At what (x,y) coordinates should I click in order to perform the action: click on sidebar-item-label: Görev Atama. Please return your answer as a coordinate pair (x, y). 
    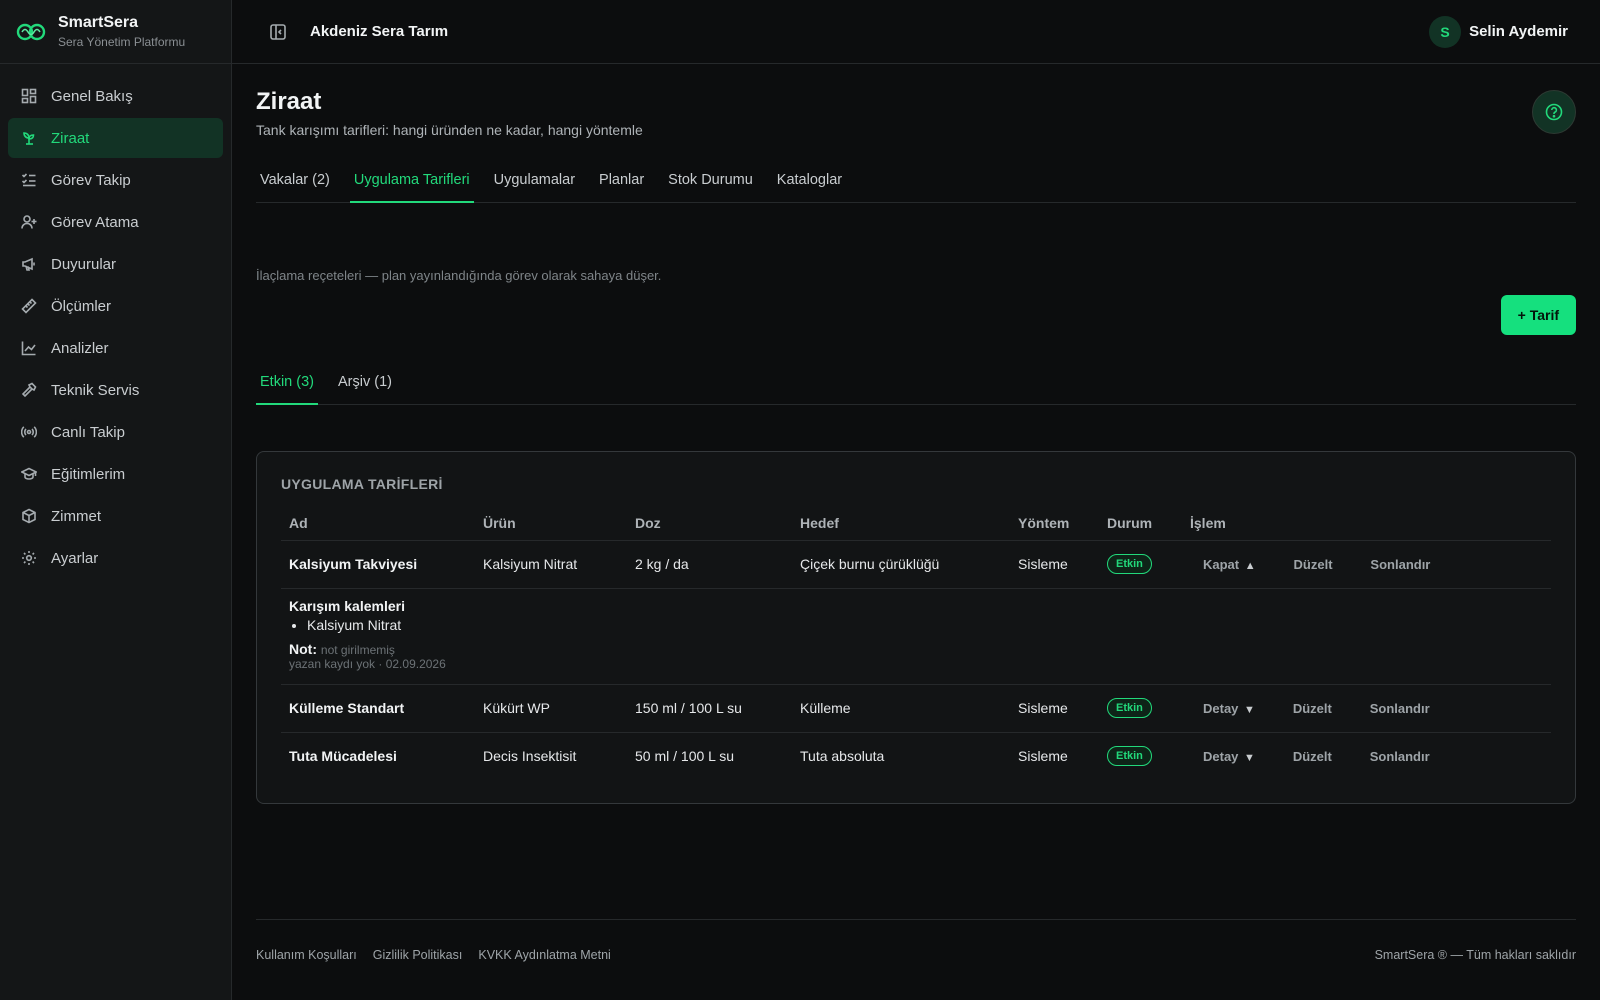
    Looking at the image, I should click on (95, 222).